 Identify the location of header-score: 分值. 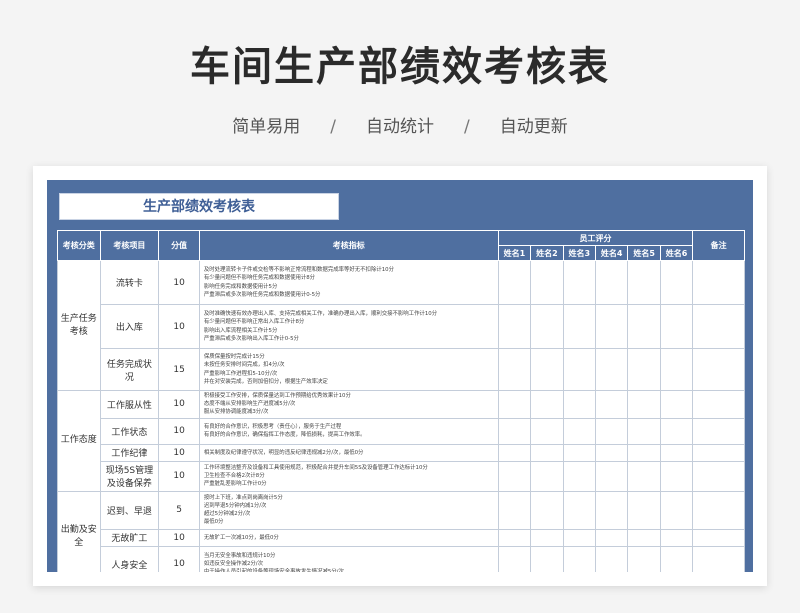
(179, 245).